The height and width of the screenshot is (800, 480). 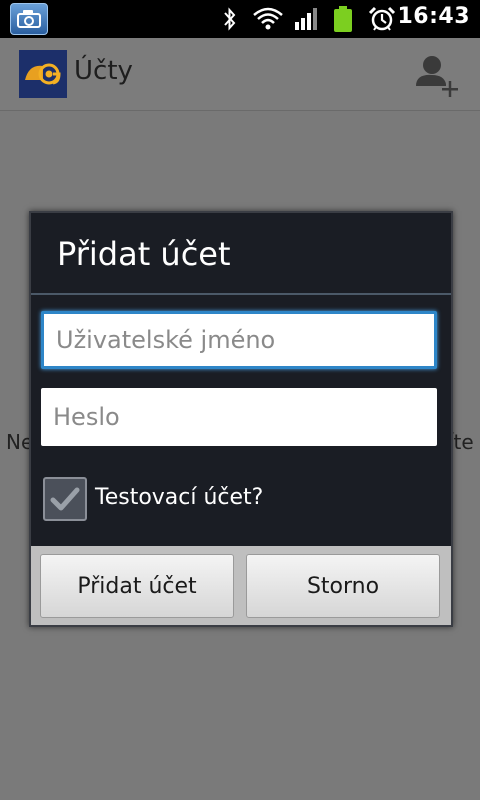 What do you see at coordinates (241, 294) in the screenshot?
I see `dialog-divider` at bounding box center [241, 294].